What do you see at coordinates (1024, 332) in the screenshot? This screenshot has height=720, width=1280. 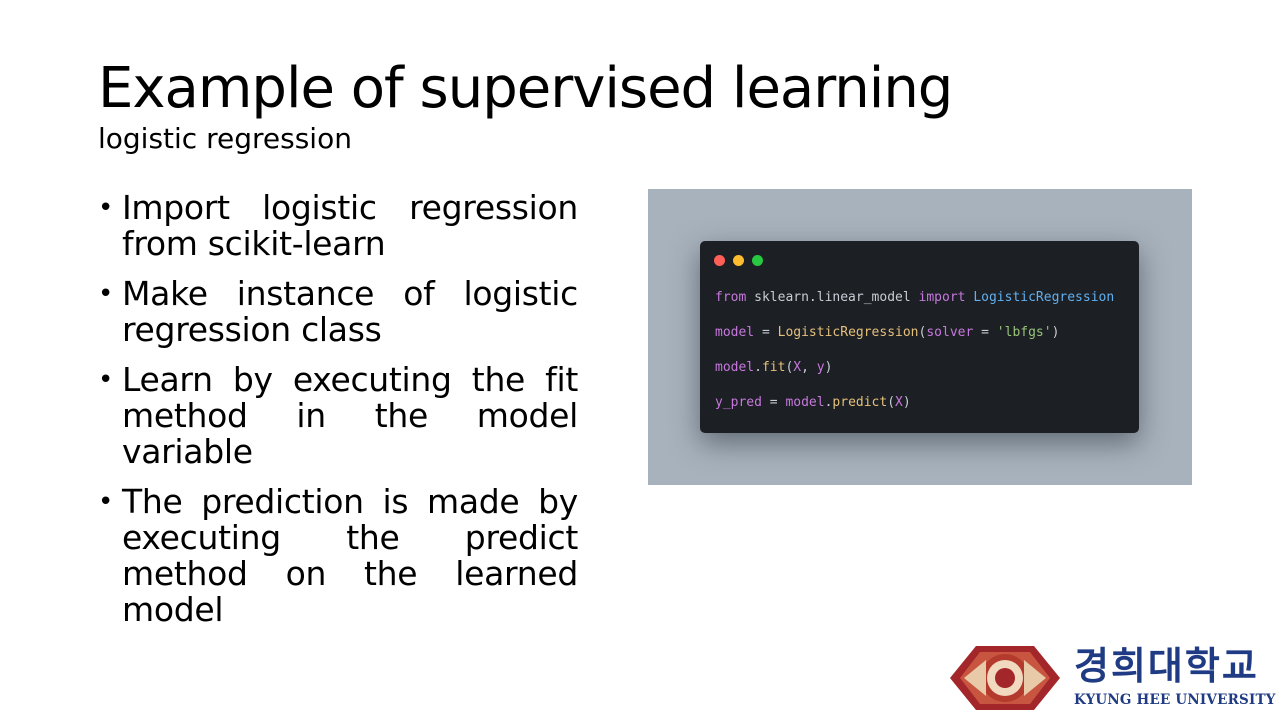 I see `code-token: 'lbfgs'` at bounding box center [1024, 332].